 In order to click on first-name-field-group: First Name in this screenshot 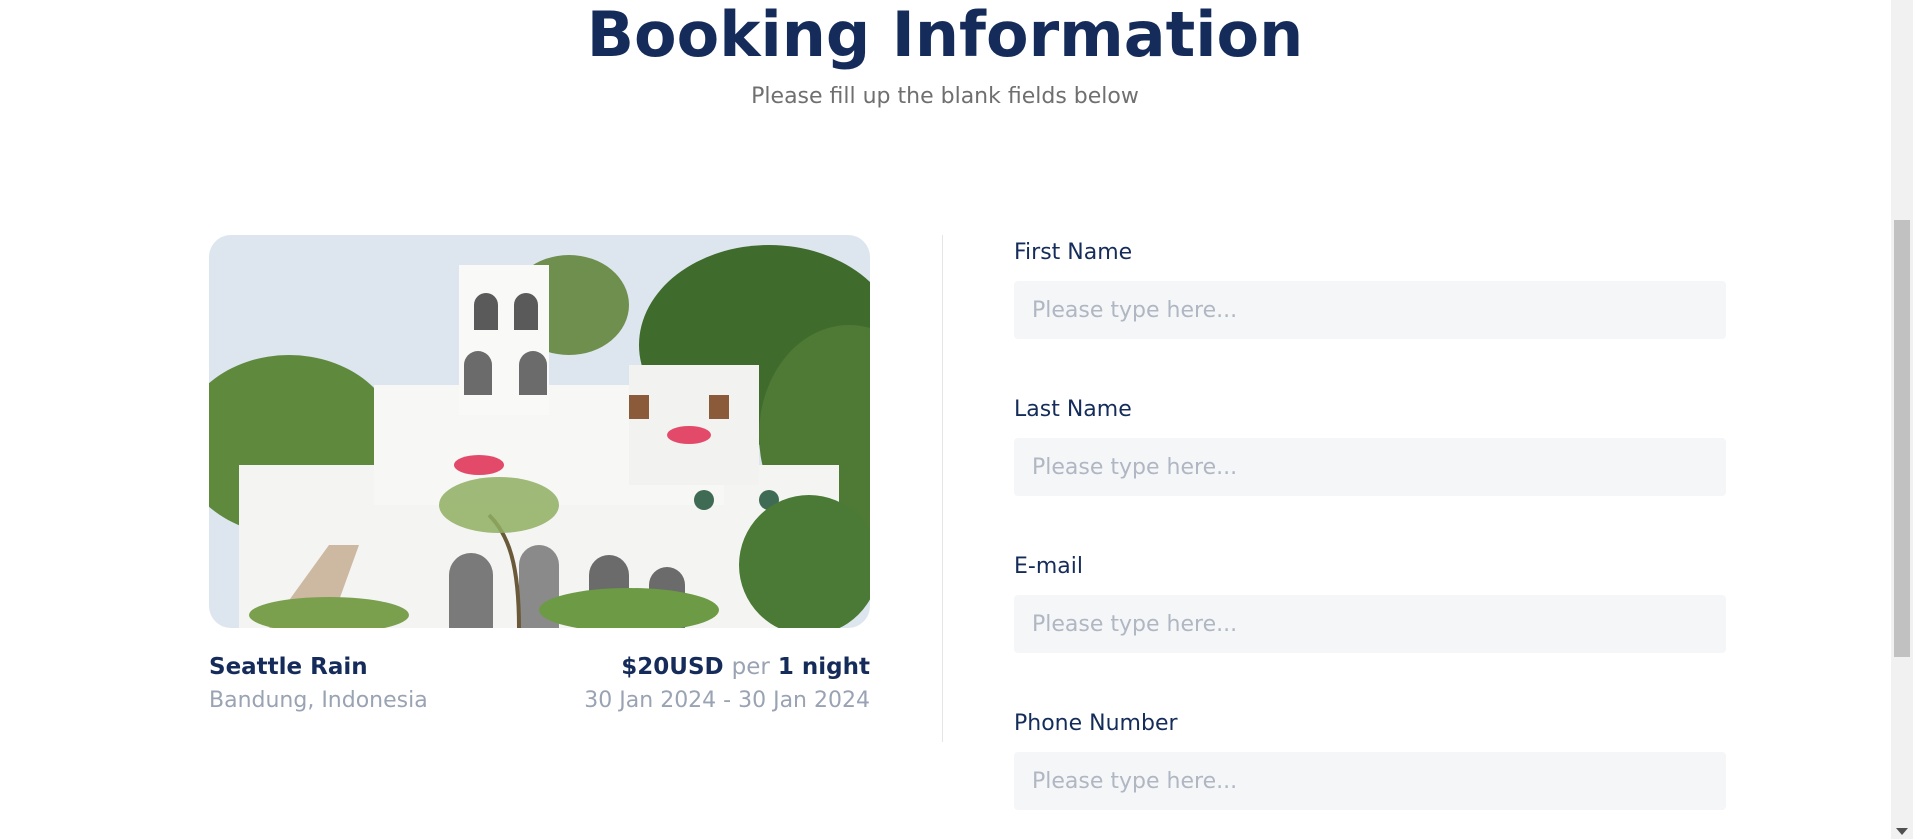, I will do `click(1370, 289)`.